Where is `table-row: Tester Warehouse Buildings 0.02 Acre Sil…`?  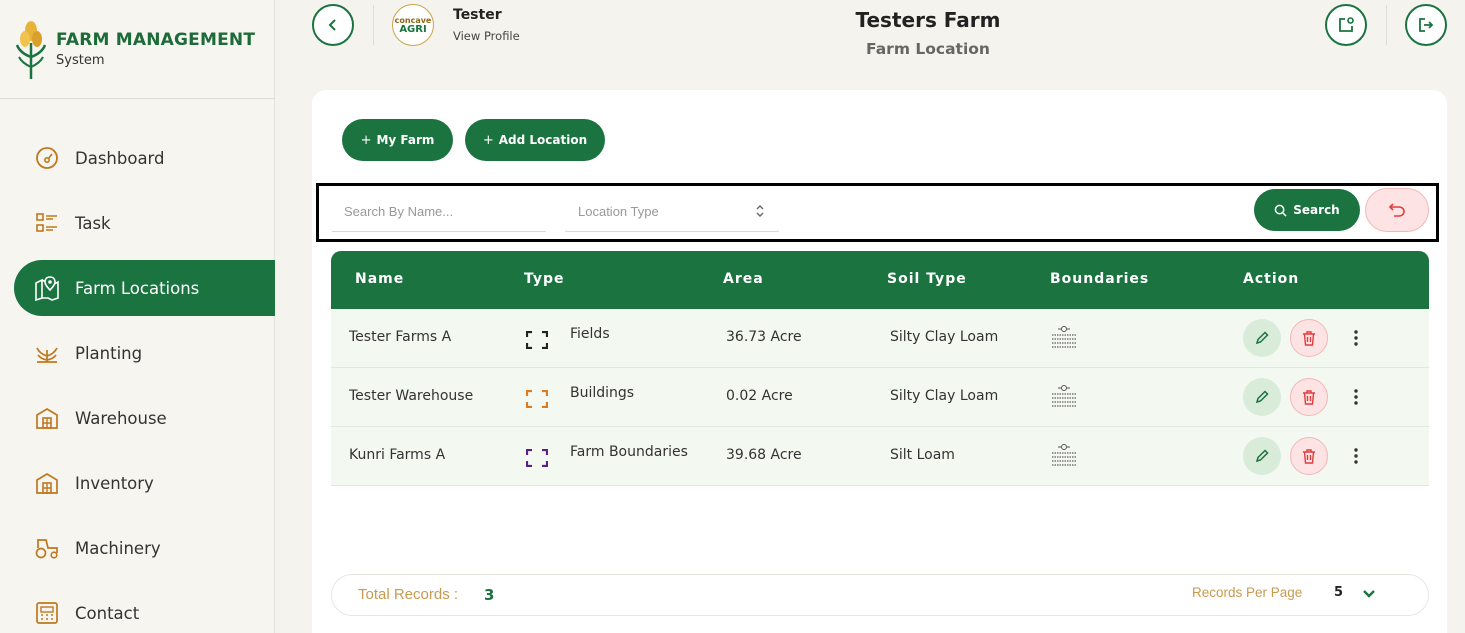
table-row: Tester Warehouse Buildings 0.02 Acre Sil… is located at coordinates (880, 397).